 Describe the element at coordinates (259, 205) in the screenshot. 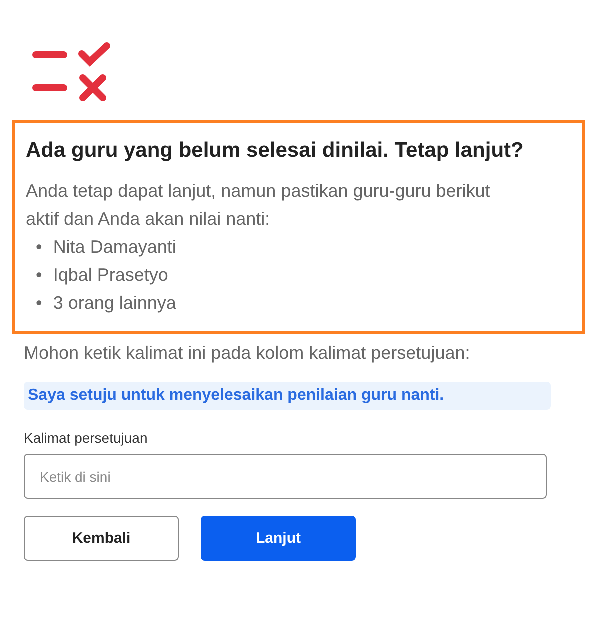

I see `dialog-message: Anda tetap dapat lanjut, namun pastikan guru-guru berikut aktif dan Anda akan nilai nanti:` at that location.